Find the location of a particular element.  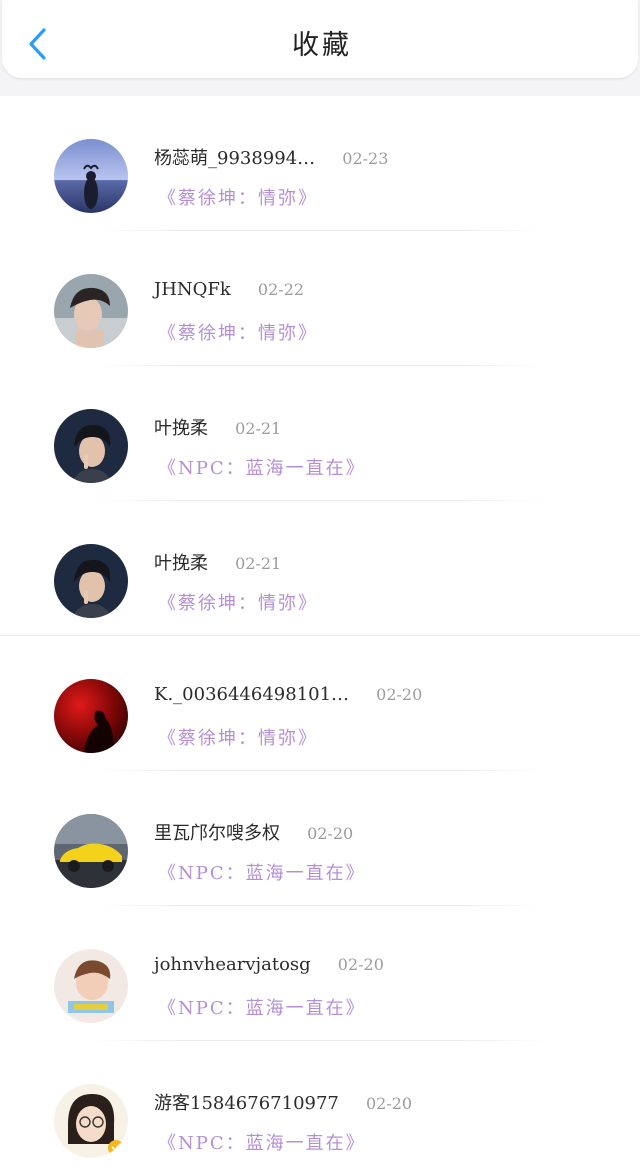

username: 游客1584676710977 is located at coordinates (246, 1103).